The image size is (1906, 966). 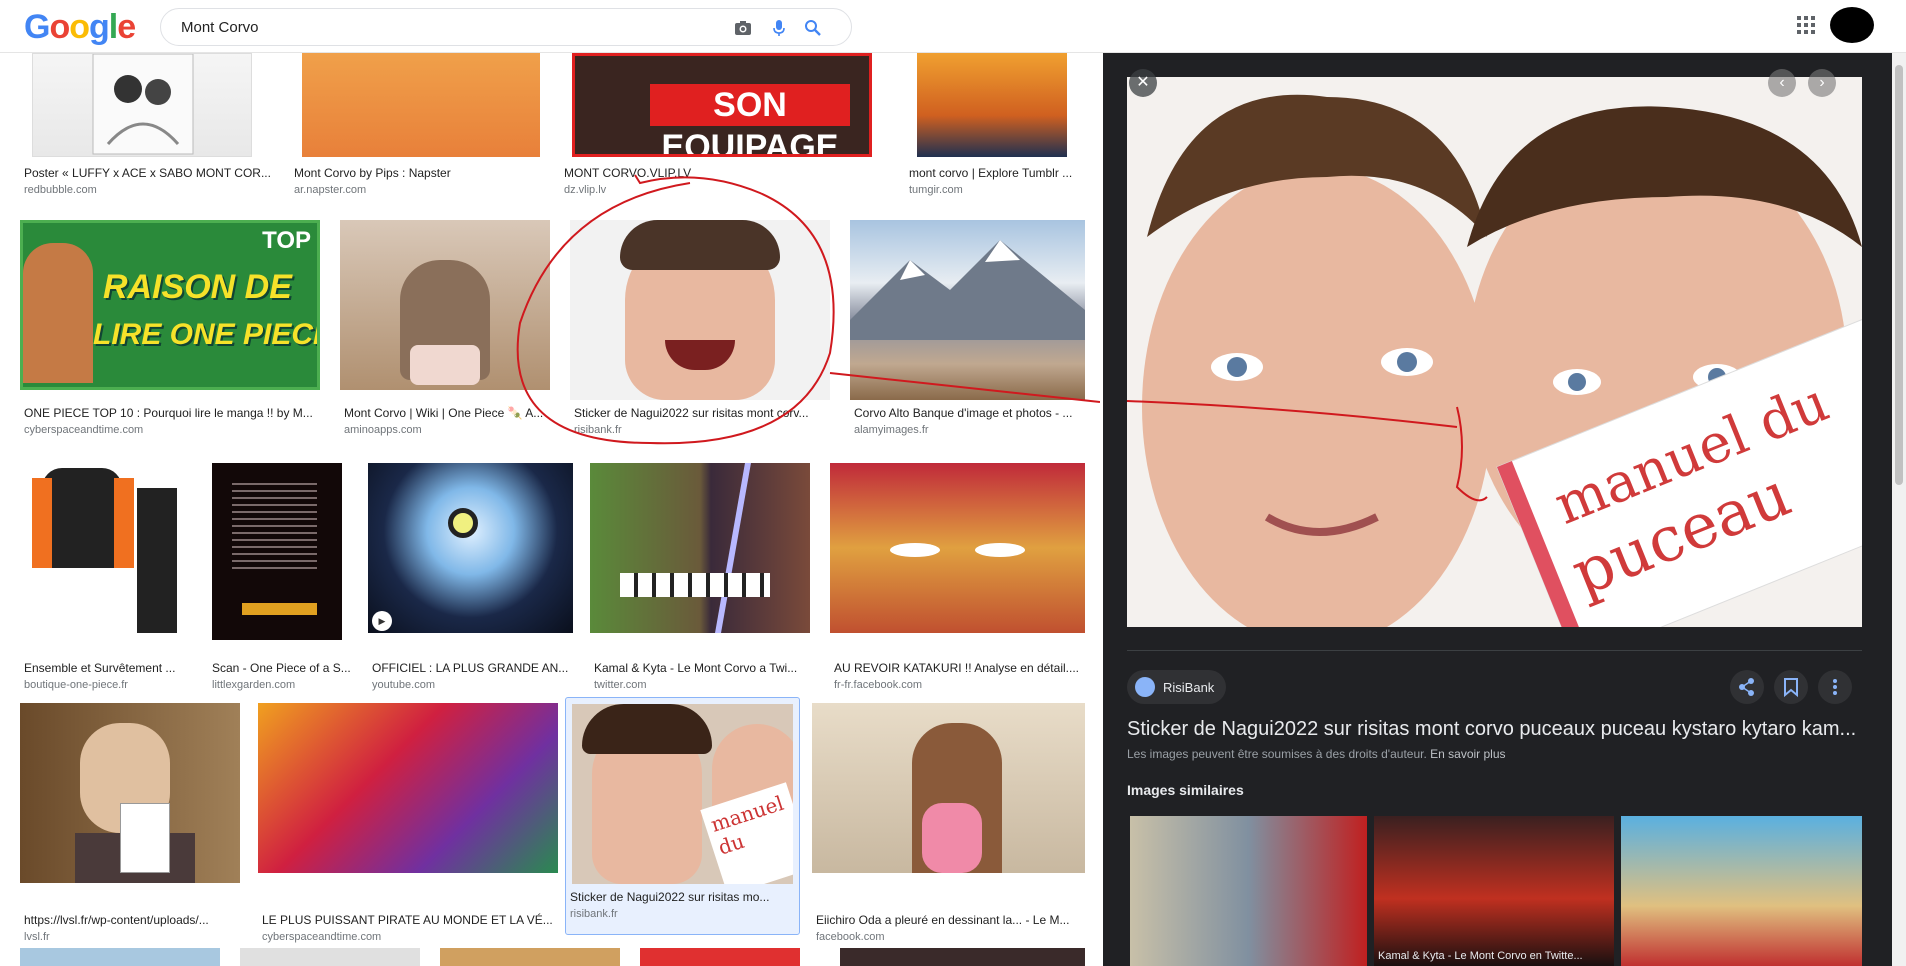 What do you see at coordinates (1822, 83) in the screenshot?
I see `next-arrow-icon: ›` at bounding box center [1822, 83].